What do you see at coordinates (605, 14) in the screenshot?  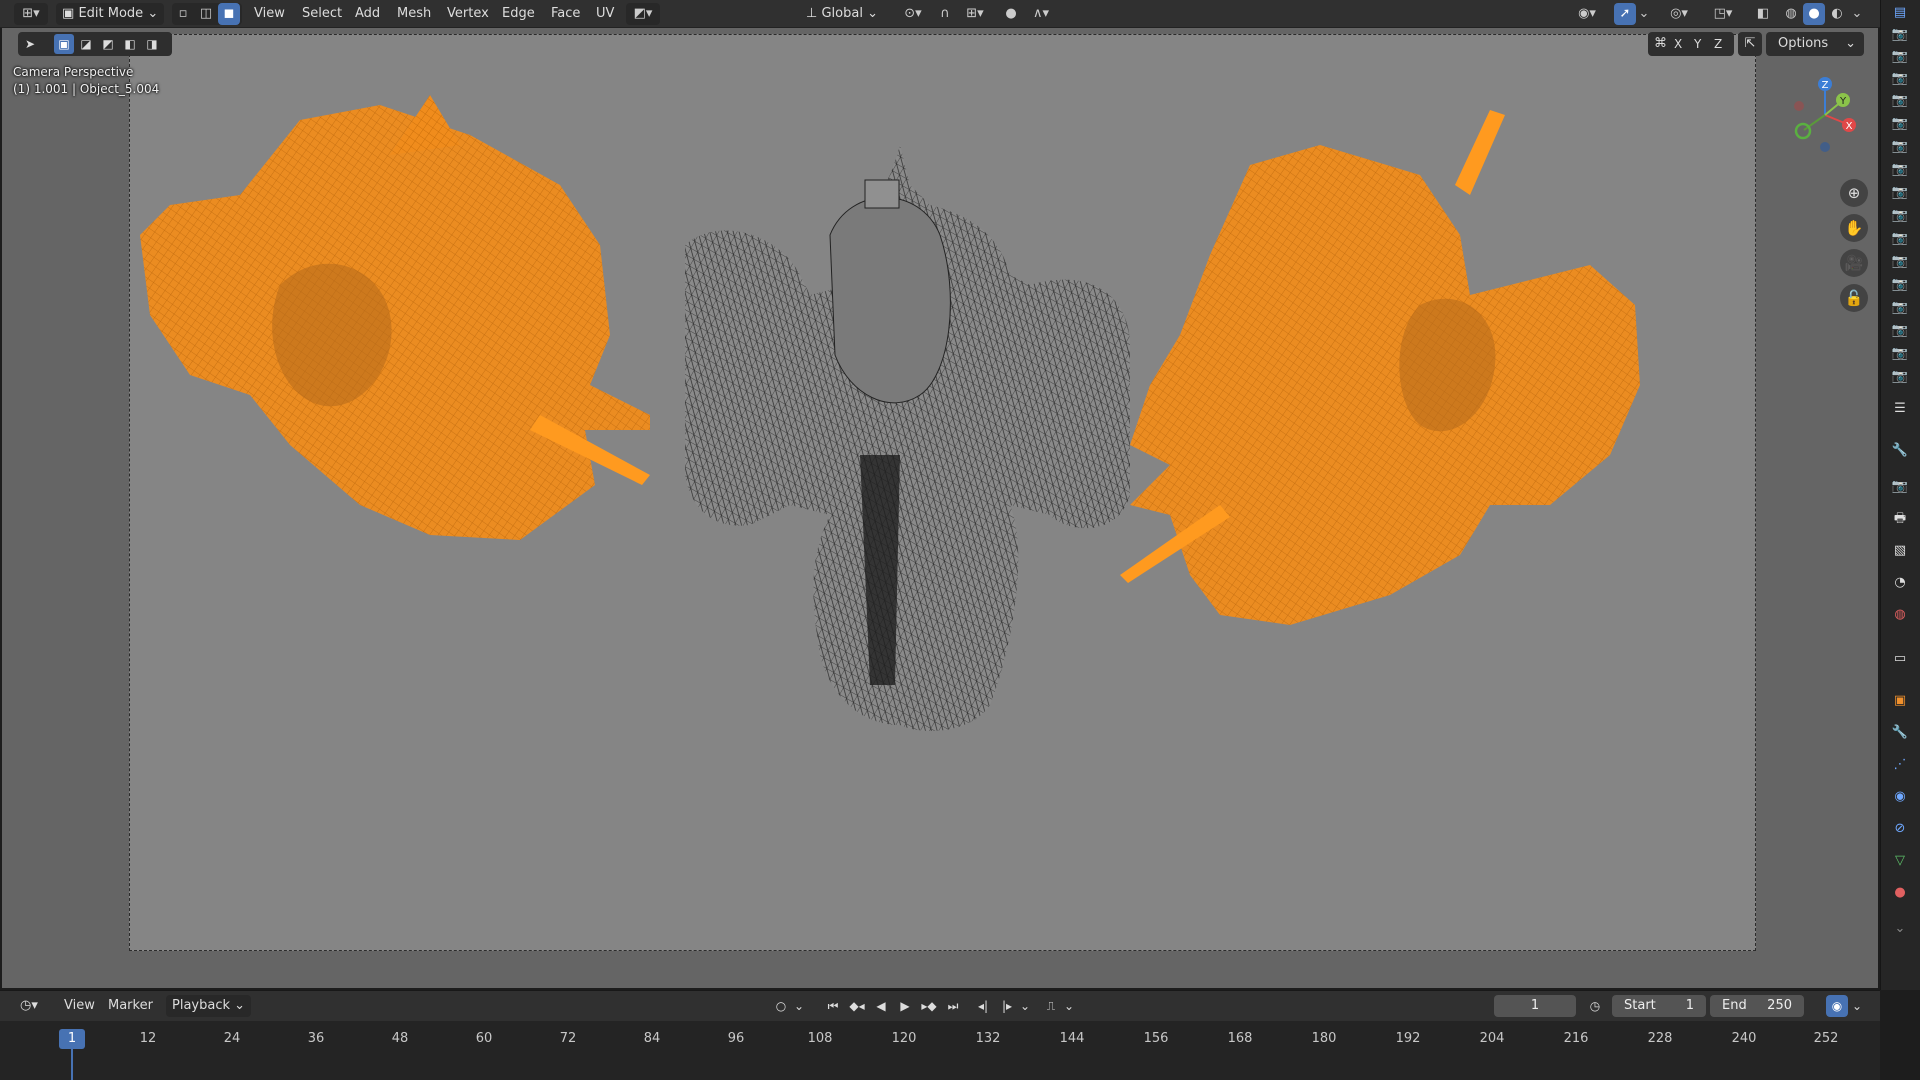 I see `menu-uv: UV` at bounding box center [605, 14].